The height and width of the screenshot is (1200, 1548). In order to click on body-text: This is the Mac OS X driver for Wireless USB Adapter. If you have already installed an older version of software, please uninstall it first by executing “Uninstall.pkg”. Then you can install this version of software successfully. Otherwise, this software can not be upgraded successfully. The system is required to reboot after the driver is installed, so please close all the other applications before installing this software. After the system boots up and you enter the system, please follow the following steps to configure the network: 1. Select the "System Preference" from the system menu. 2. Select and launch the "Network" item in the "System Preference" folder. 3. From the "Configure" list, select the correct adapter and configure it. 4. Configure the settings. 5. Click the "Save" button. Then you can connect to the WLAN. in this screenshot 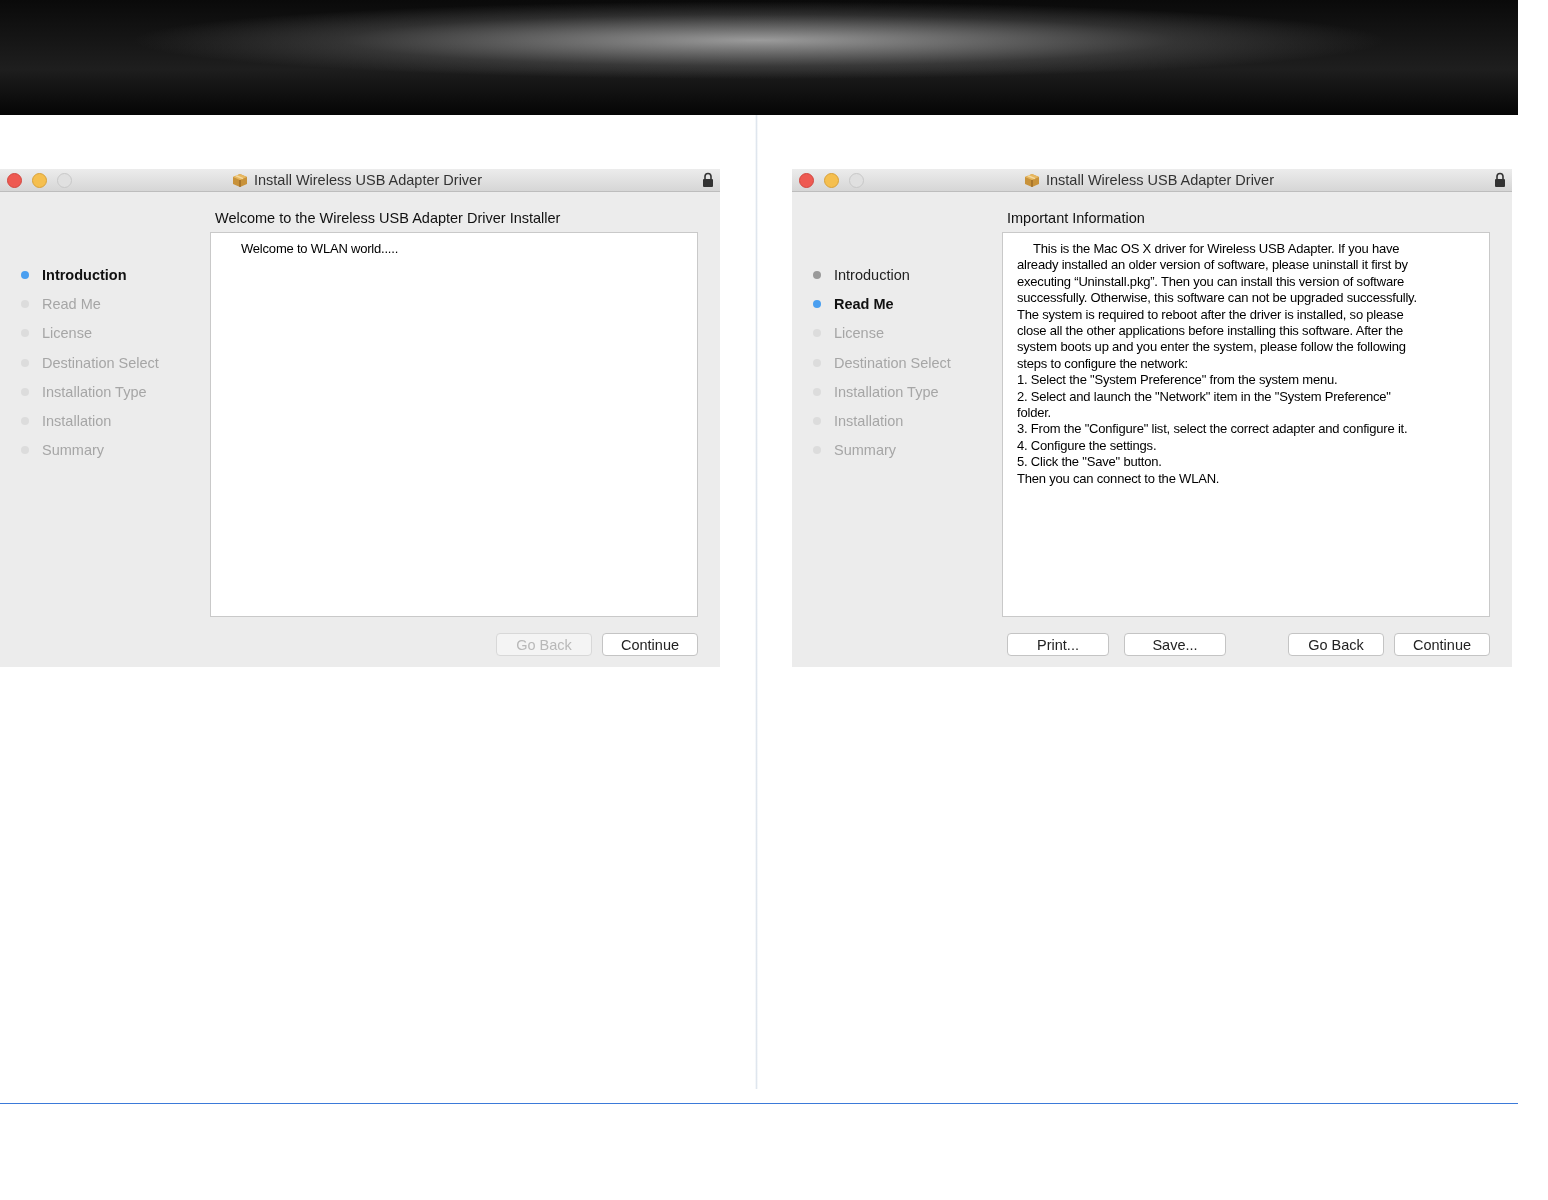, I will do `click(1217, 364)`.